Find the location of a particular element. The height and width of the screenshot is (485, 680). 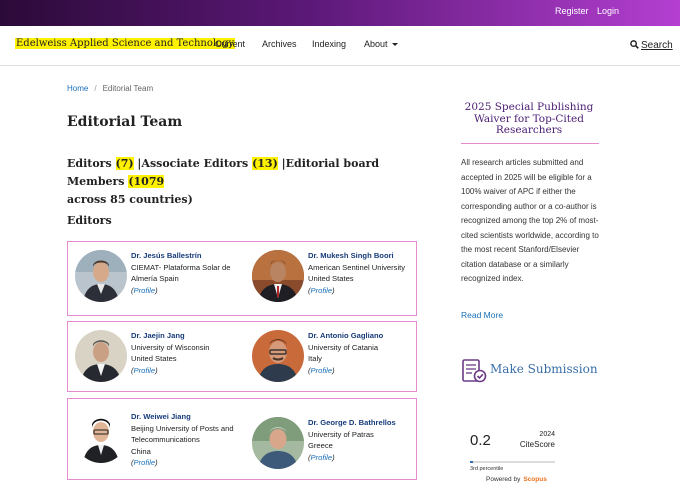

board-count: (1079 is located at coordinates (146, 181).